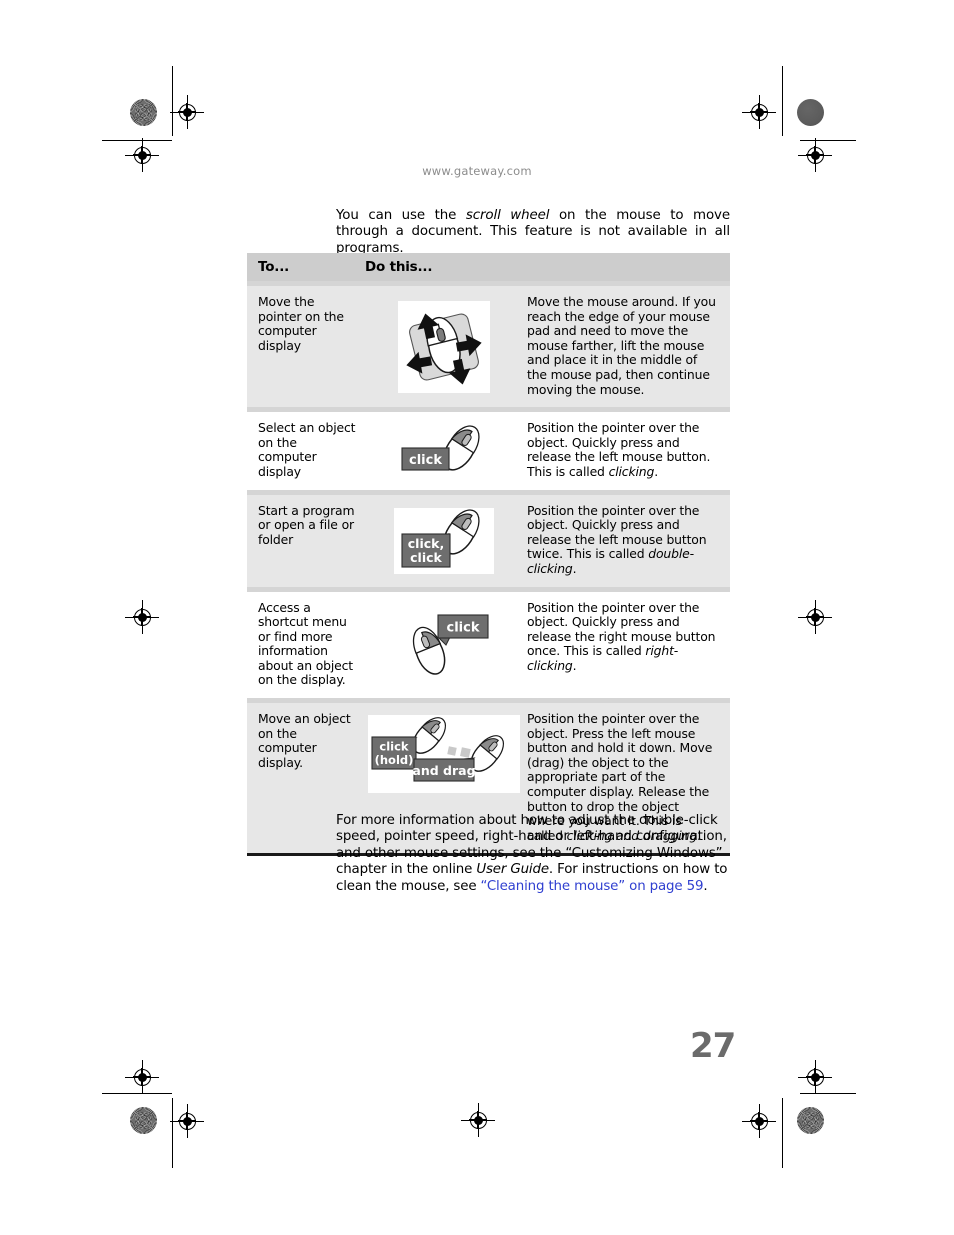 This screenshot has width=954, height=1235. Describe the element at coordinates (477, 171) in the screenshot. I see `running-head-url: www.gateway.com` at that location.